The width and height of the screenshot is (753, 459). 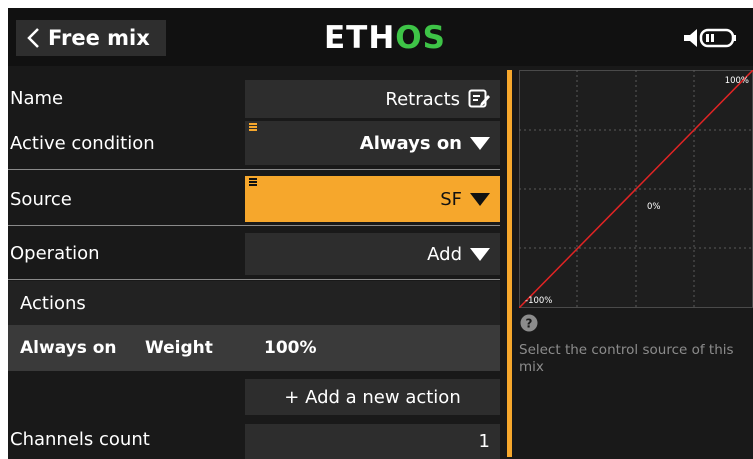 What do you see at coordinates (420, 38) in the screenshot?
I see `logo-part-2: OS` at bounding box center [420, 38].